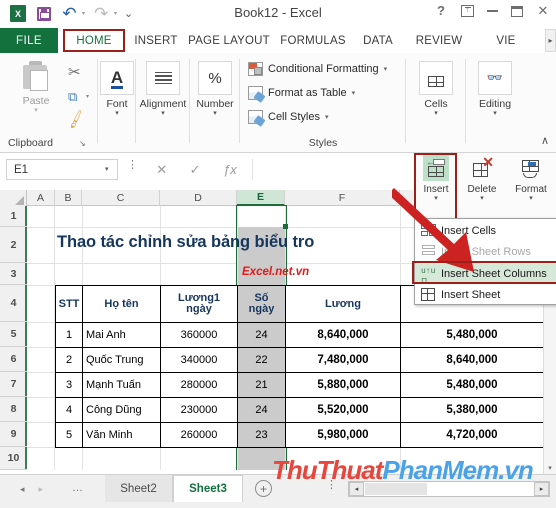 The image size is (556, 508). I want to click on column-header-b: B, so click(68, 198).